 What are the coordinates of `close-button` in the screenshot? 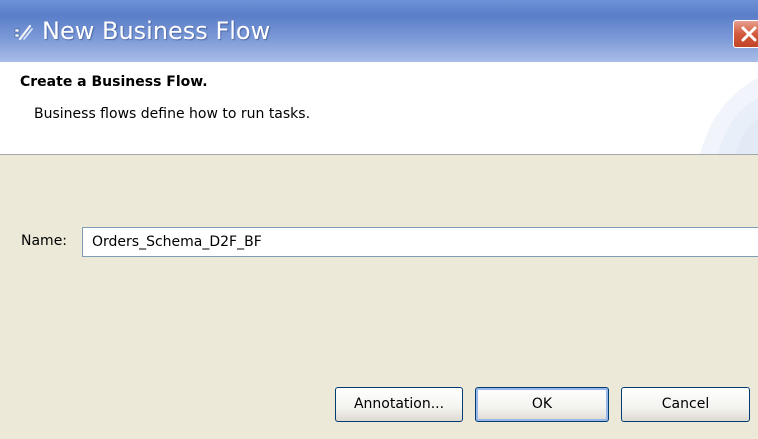 It's located at (745, 34).